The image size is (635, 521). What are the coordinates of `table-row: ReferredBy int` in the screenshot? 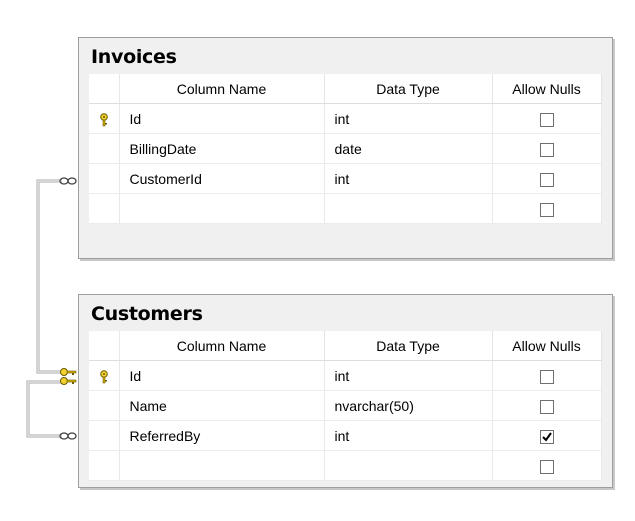 It's located at (345, 435).